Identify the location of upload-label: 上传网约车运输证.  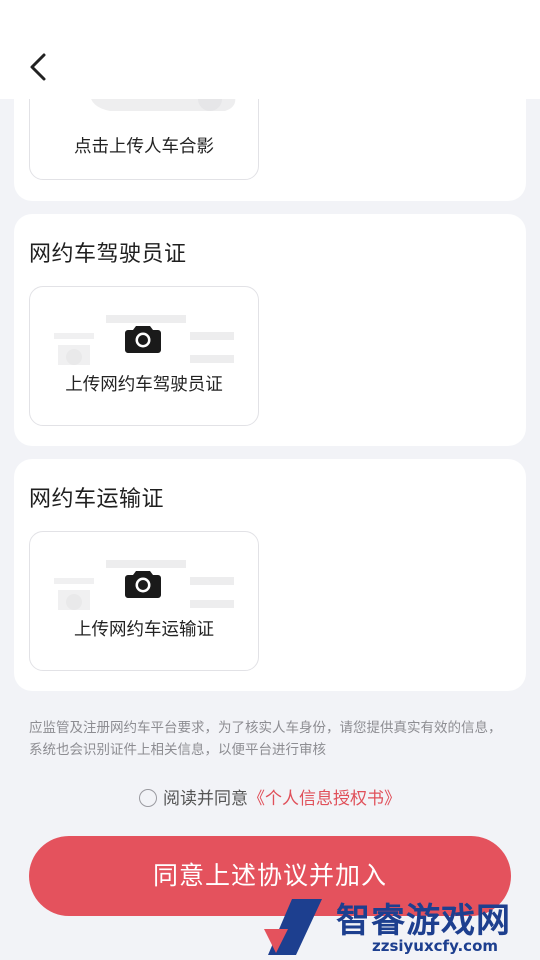
(144, 630).